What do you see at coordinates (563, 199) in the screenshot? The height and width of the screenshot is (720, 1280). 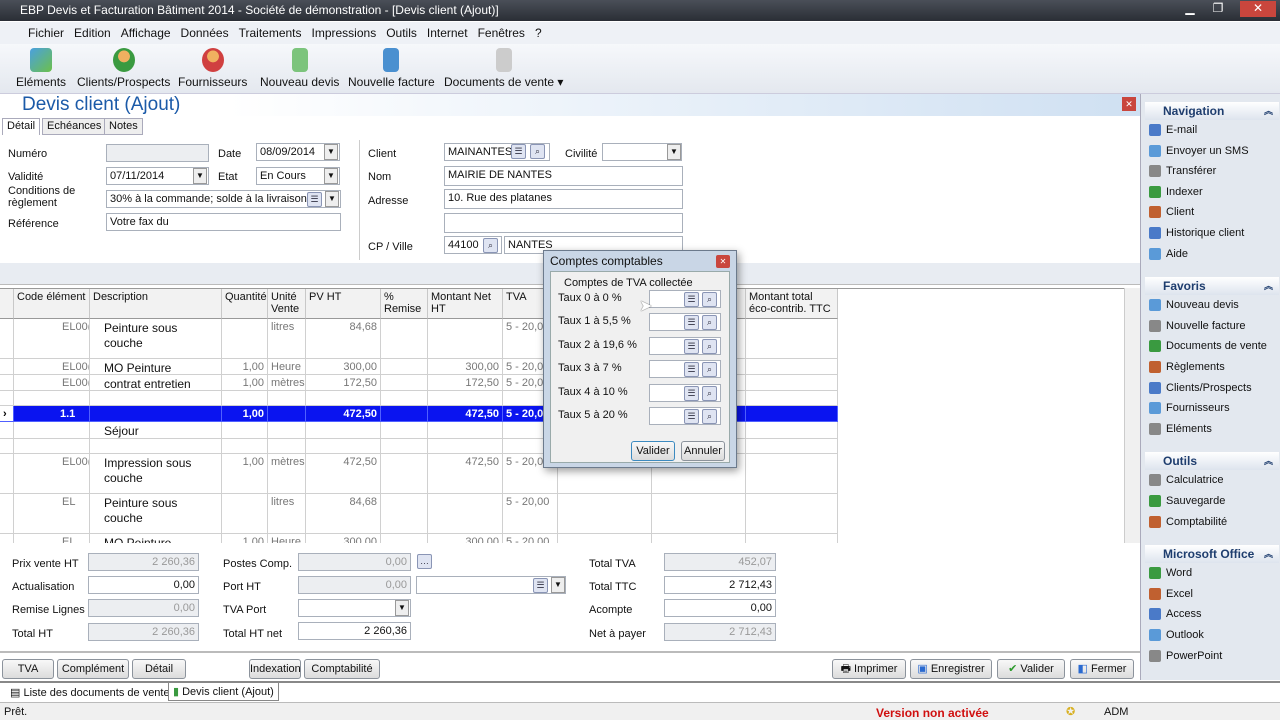 I see `adresse-field-1: 10. Rue des platanes` at bounding box center [563, 199].